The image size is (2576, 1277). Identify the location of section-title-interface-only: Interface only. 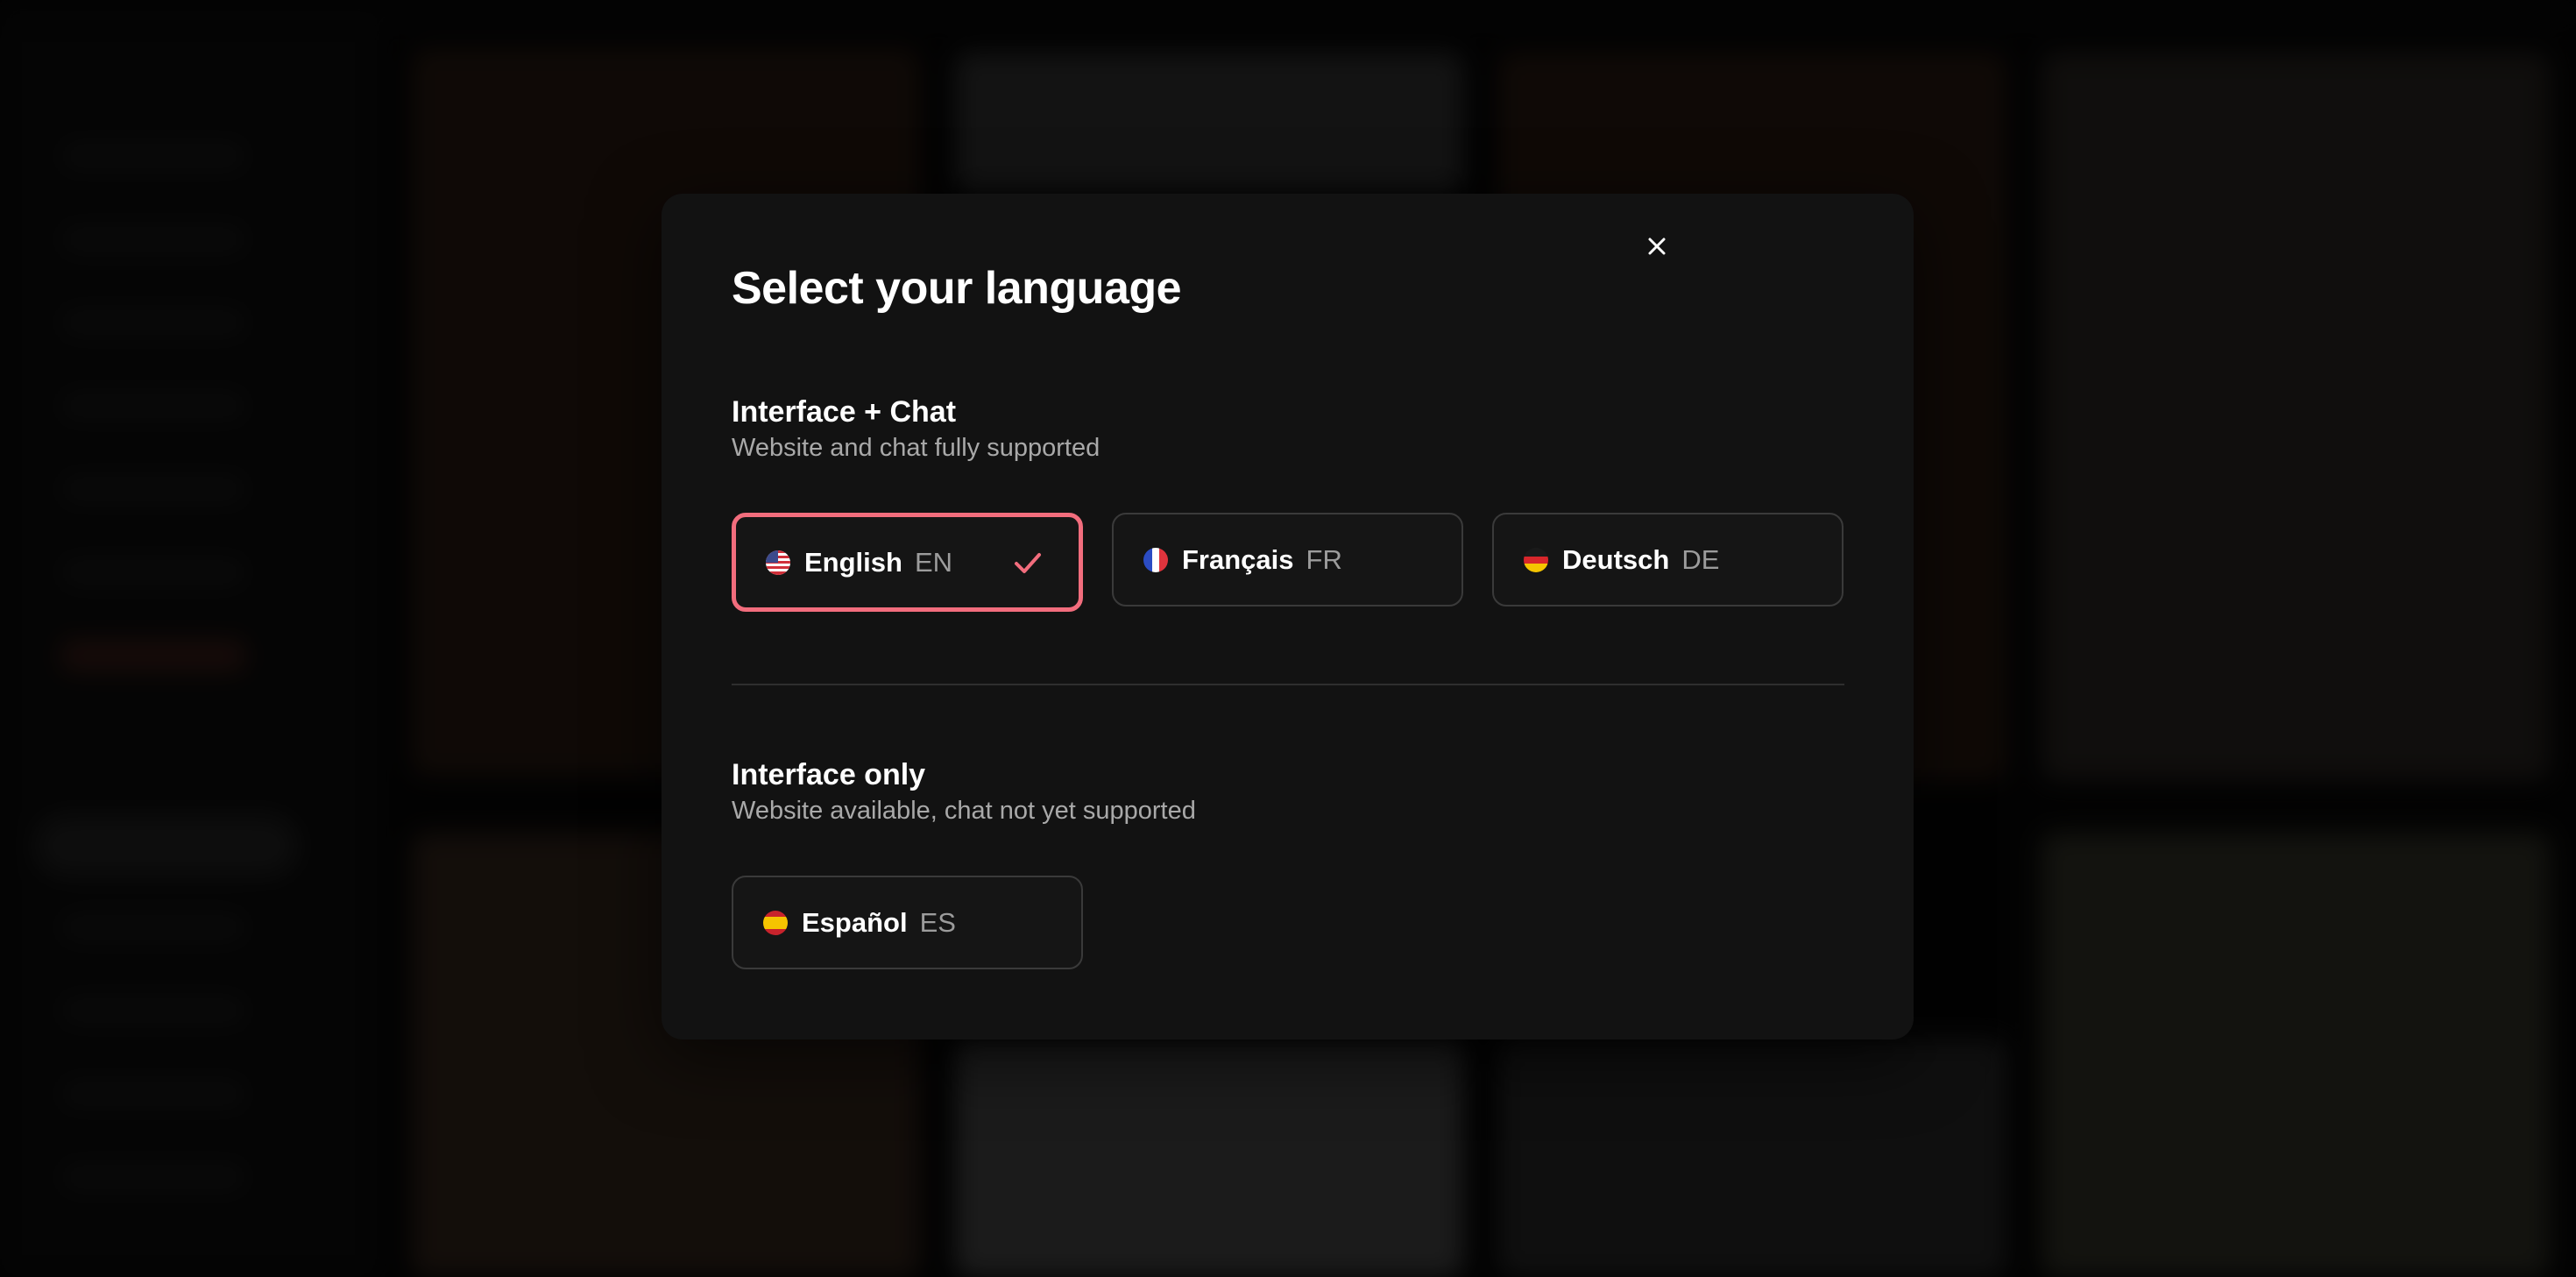
(829, 775).